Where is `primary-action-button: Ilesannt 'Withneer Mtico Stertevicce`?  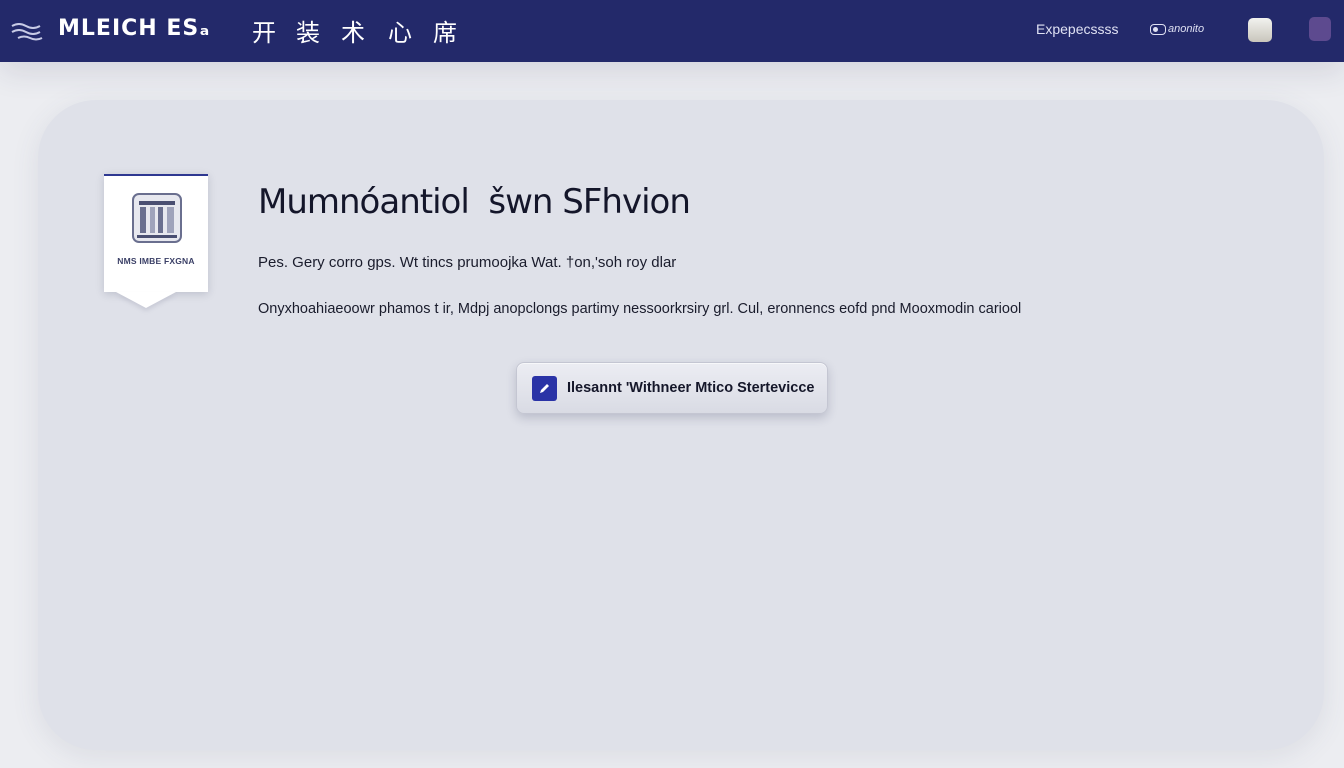 primary-action-button: Ilesannt 'Withneer Mtico Stertevicce is located at coordinates (672, 388).